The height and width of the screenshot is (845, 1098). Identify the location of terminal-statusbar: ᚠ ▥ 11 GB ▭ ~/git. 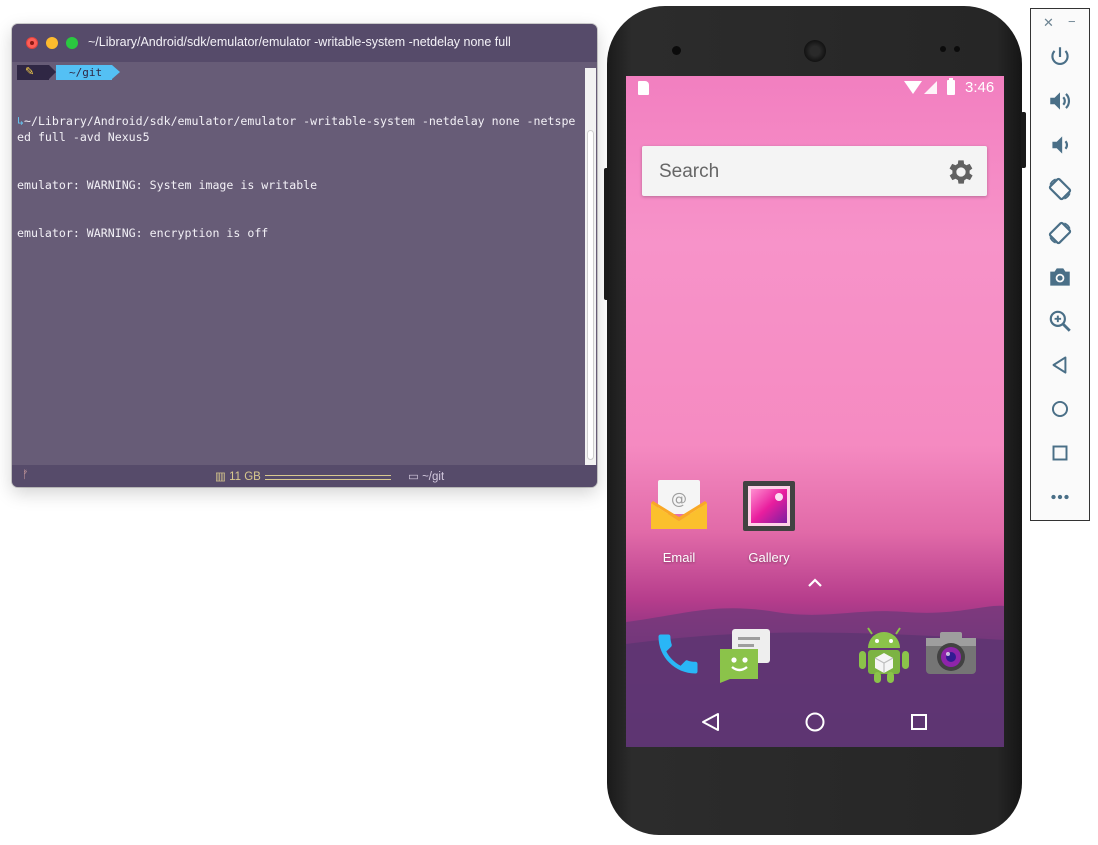
(304, 476).